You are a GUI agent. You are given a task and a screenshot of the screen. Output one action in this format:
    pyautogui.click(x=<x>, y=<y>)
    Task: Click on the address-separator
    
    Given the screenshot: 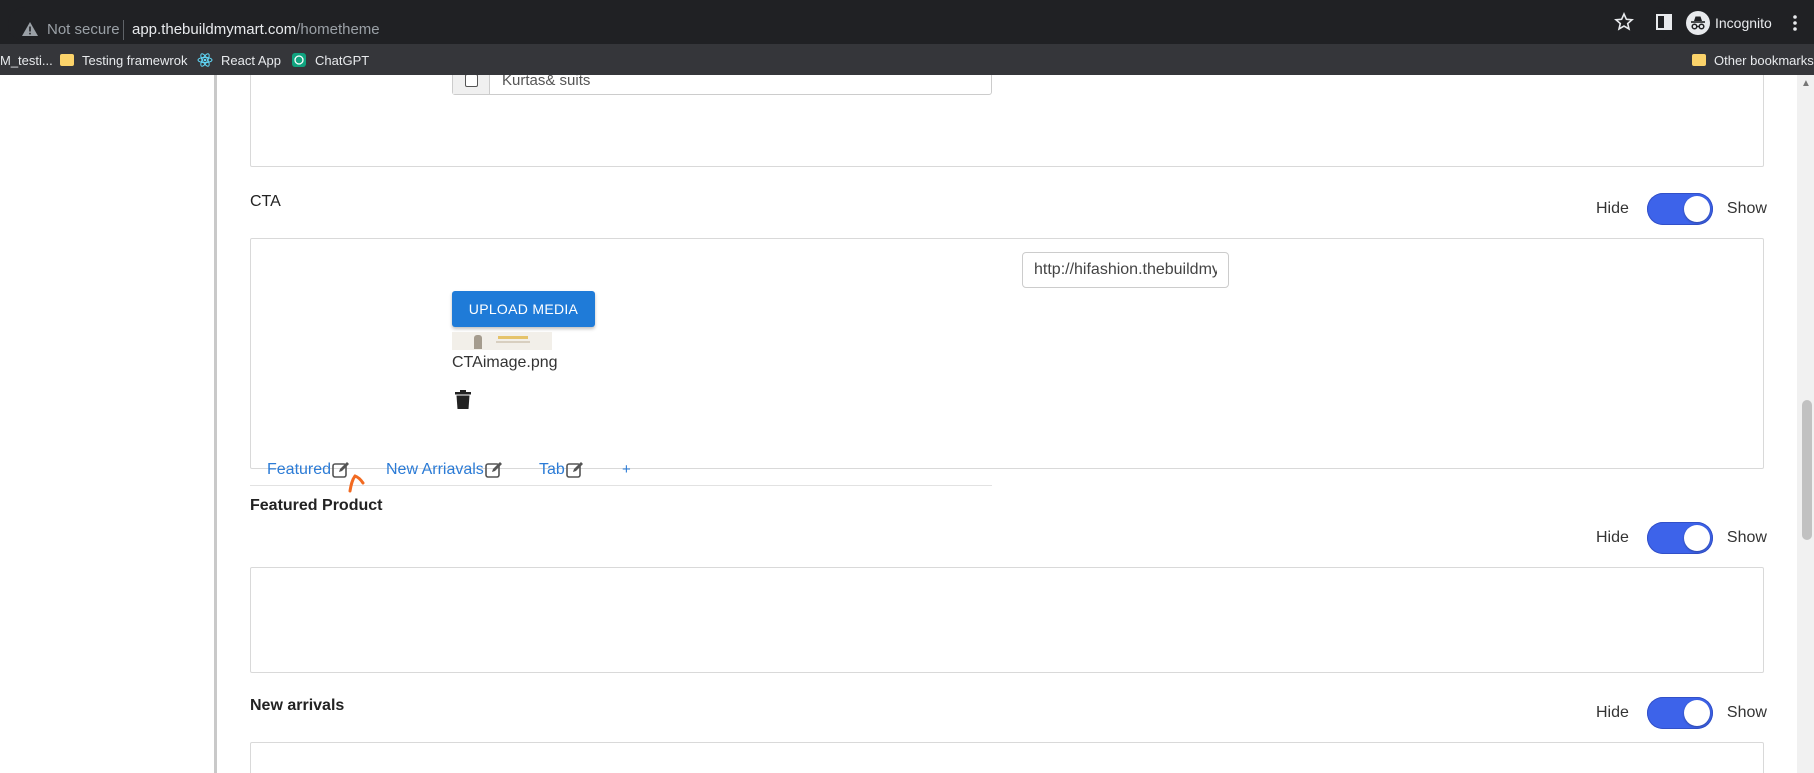 What is the action you would take?
    pyautogui.click(x=123, y=30)
    